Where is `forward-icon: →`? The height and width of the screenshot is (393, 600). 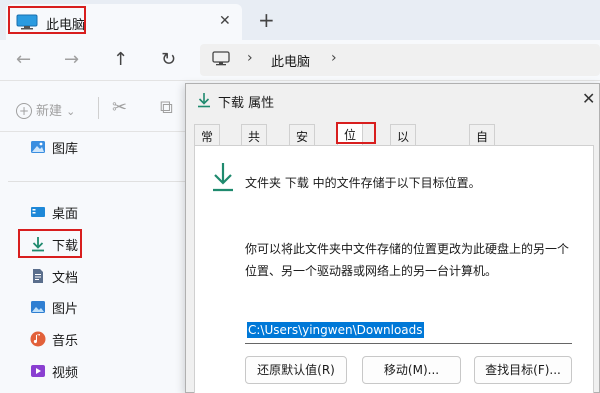 forward-icon: → is located at coordinates (71, 59).